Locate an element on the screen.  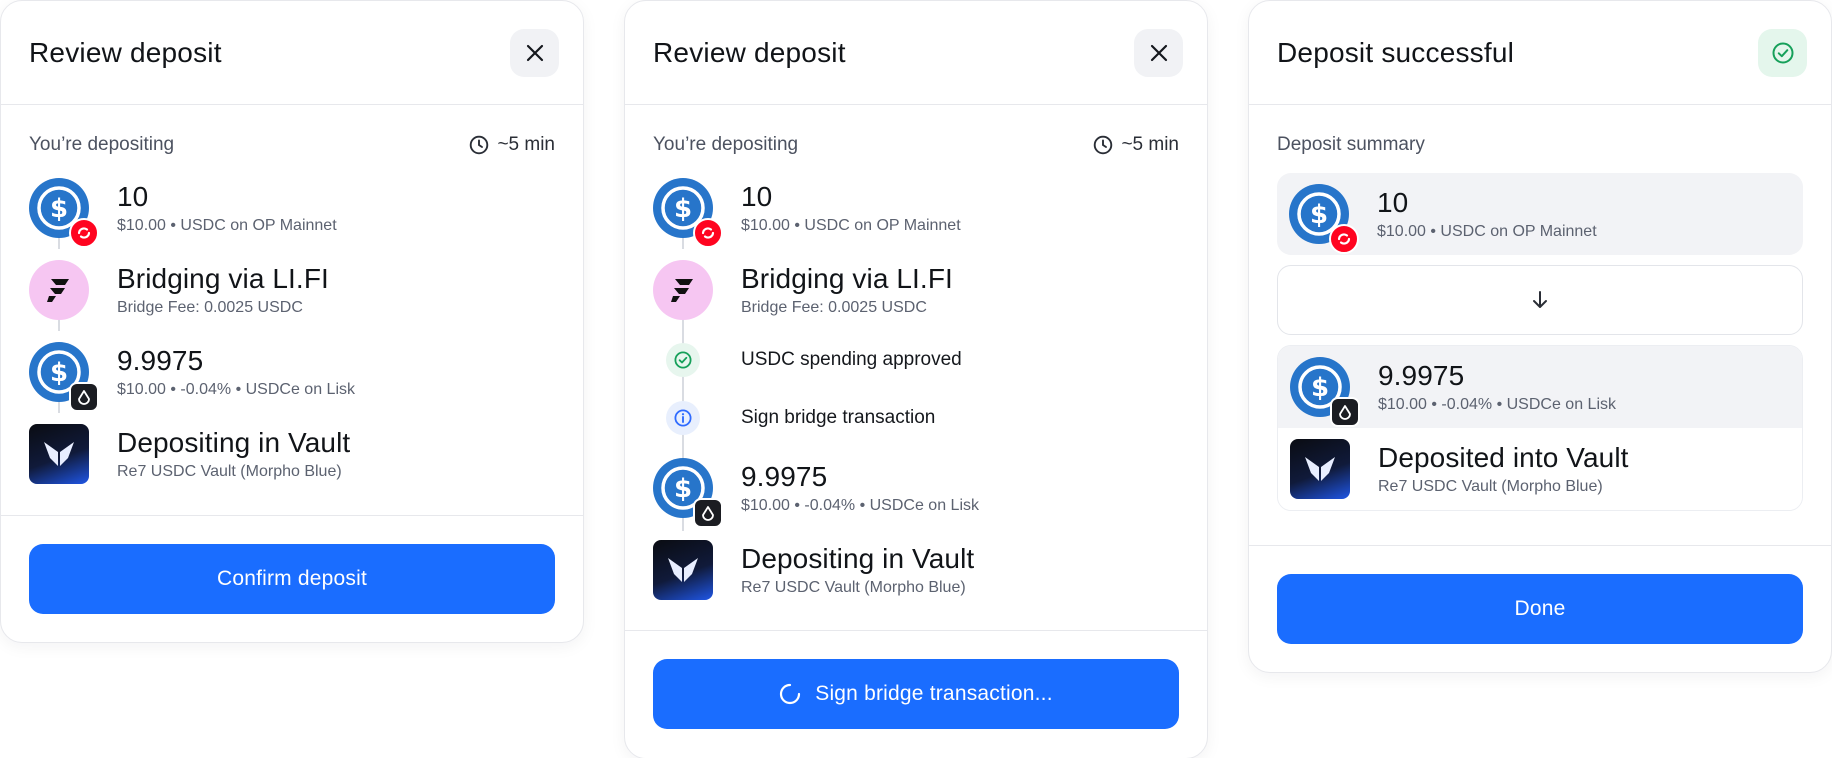
direction-divider is located at coordinates (1540, 300).